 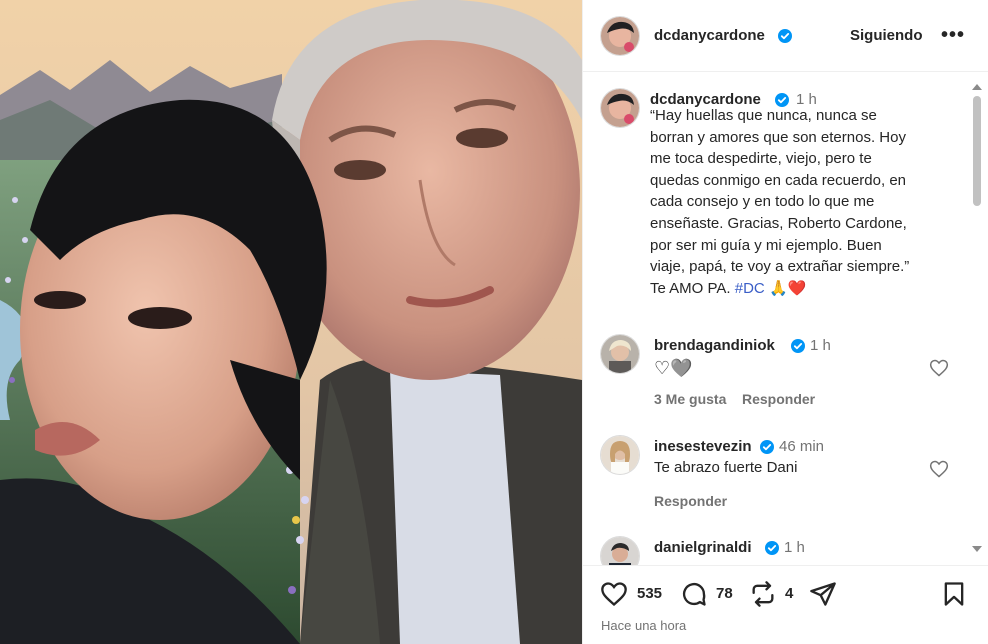 What do you see at coordinates (787, 288) in the screenshot?
I see `caption-emoji: 🙏❤️` at bounding box center [787, 288].